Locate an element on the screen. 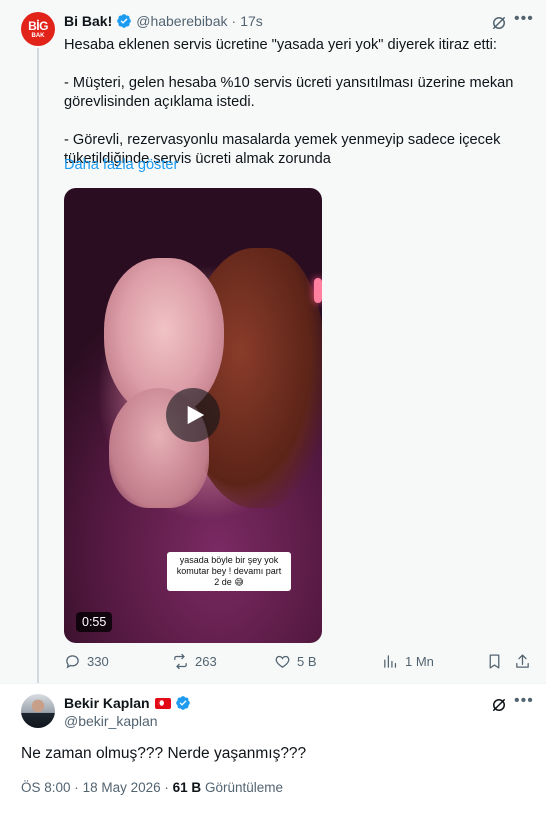 The width and height of the screenshot is (556, 817). share-icon is located at coordinates (522, 661).